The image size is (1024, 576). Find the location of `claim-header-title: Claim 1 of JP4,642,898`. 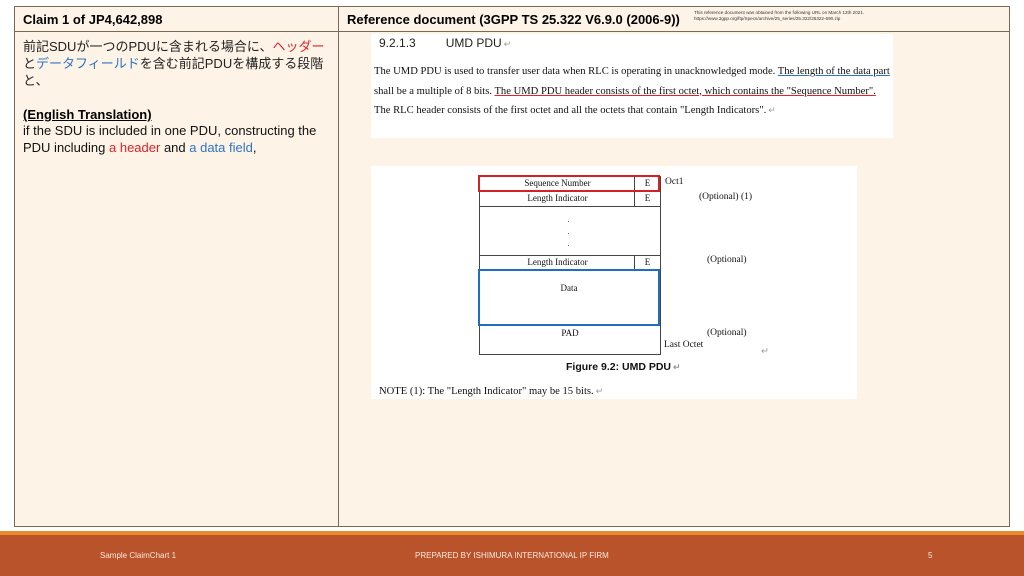

claim-header-title: Claim 1 of JP4,642,898 is located at coordinates (93, 19).